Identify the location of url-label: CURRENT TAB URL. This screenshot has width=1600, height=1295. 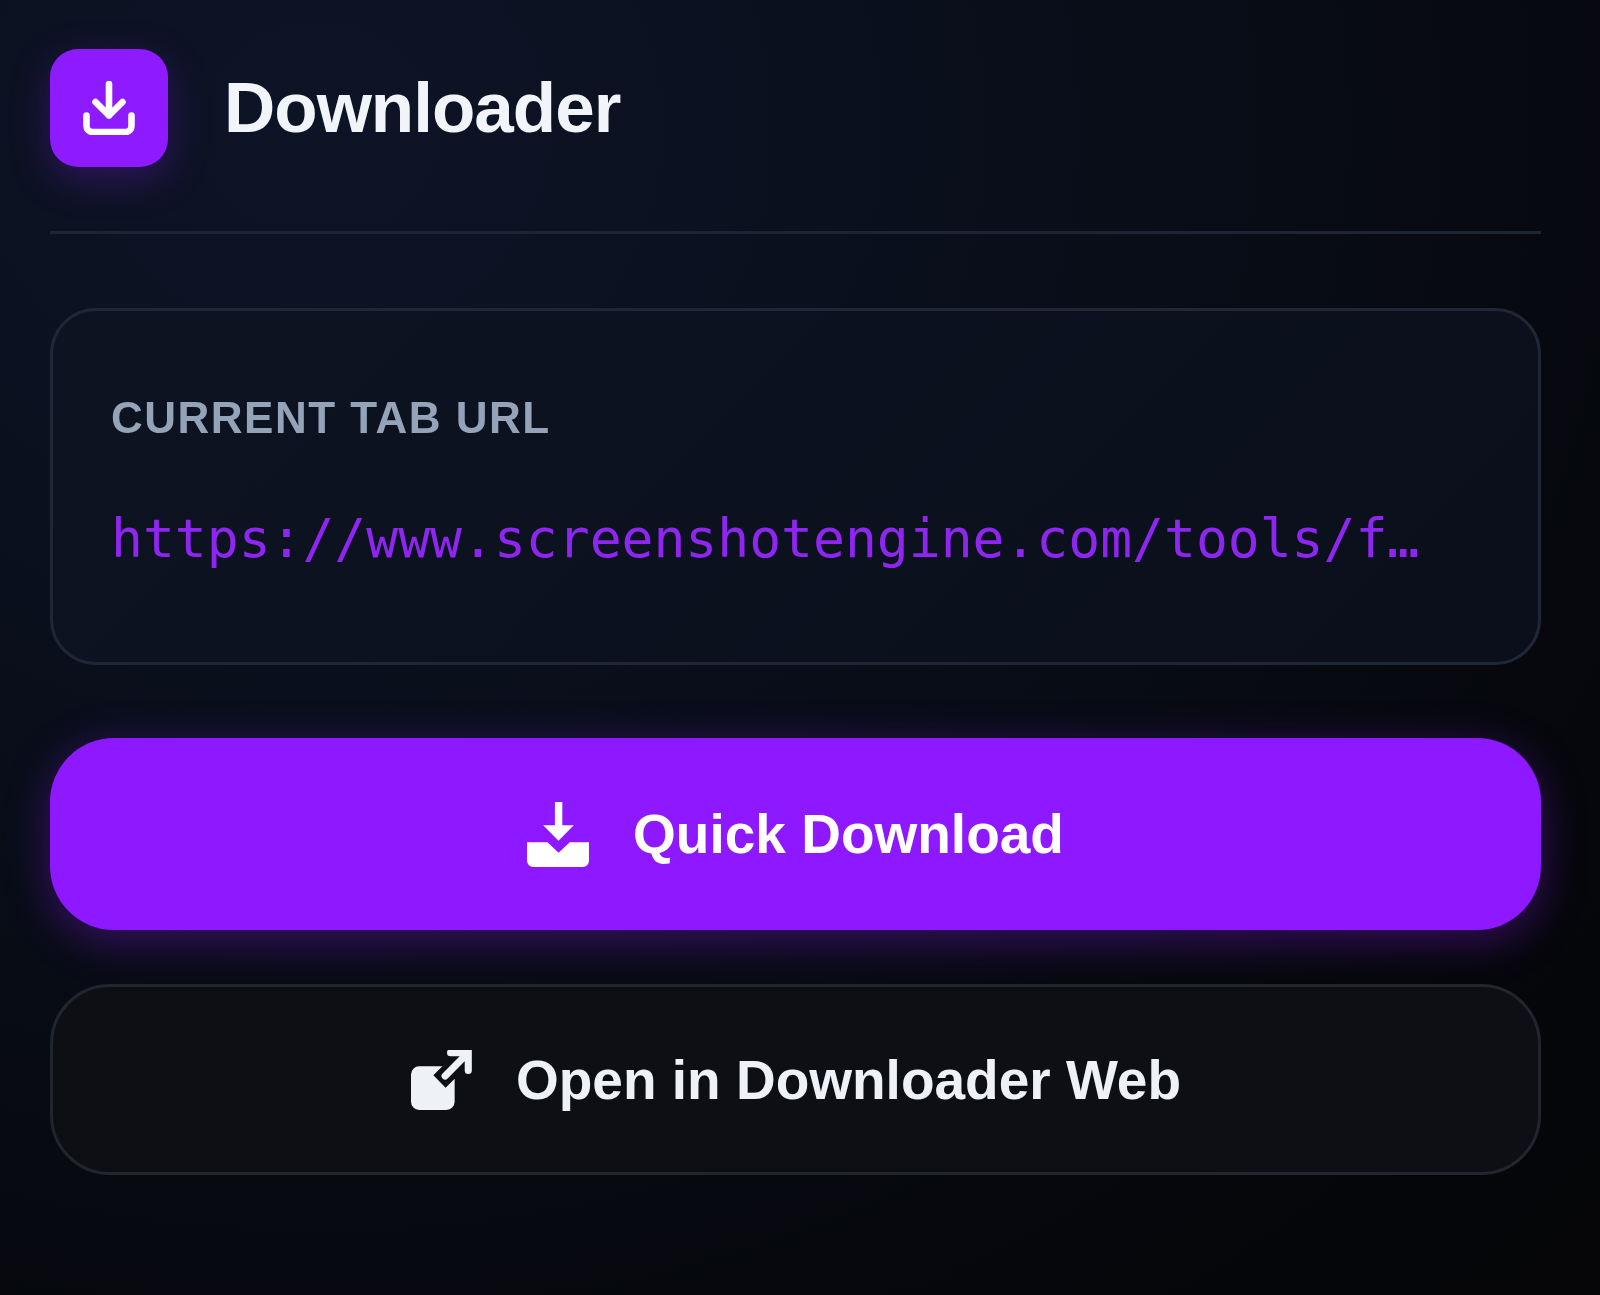
(331, 418).